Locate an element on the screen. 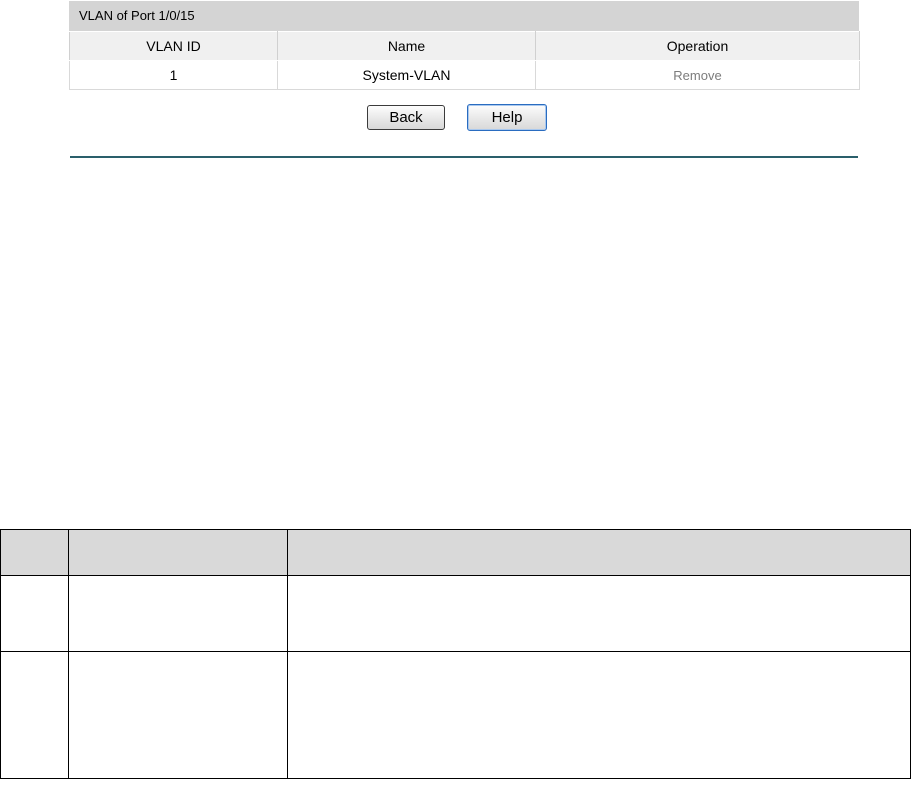  column-header-vlan-id: VLAN ID is located at coordinates (173, 46).